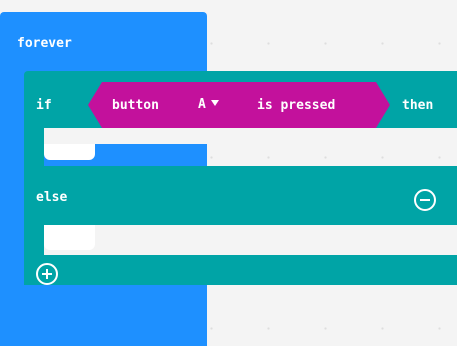 The height and width of the screenshot is (346, 457). I want to click on condition-button-label: button, so click(135, 105).